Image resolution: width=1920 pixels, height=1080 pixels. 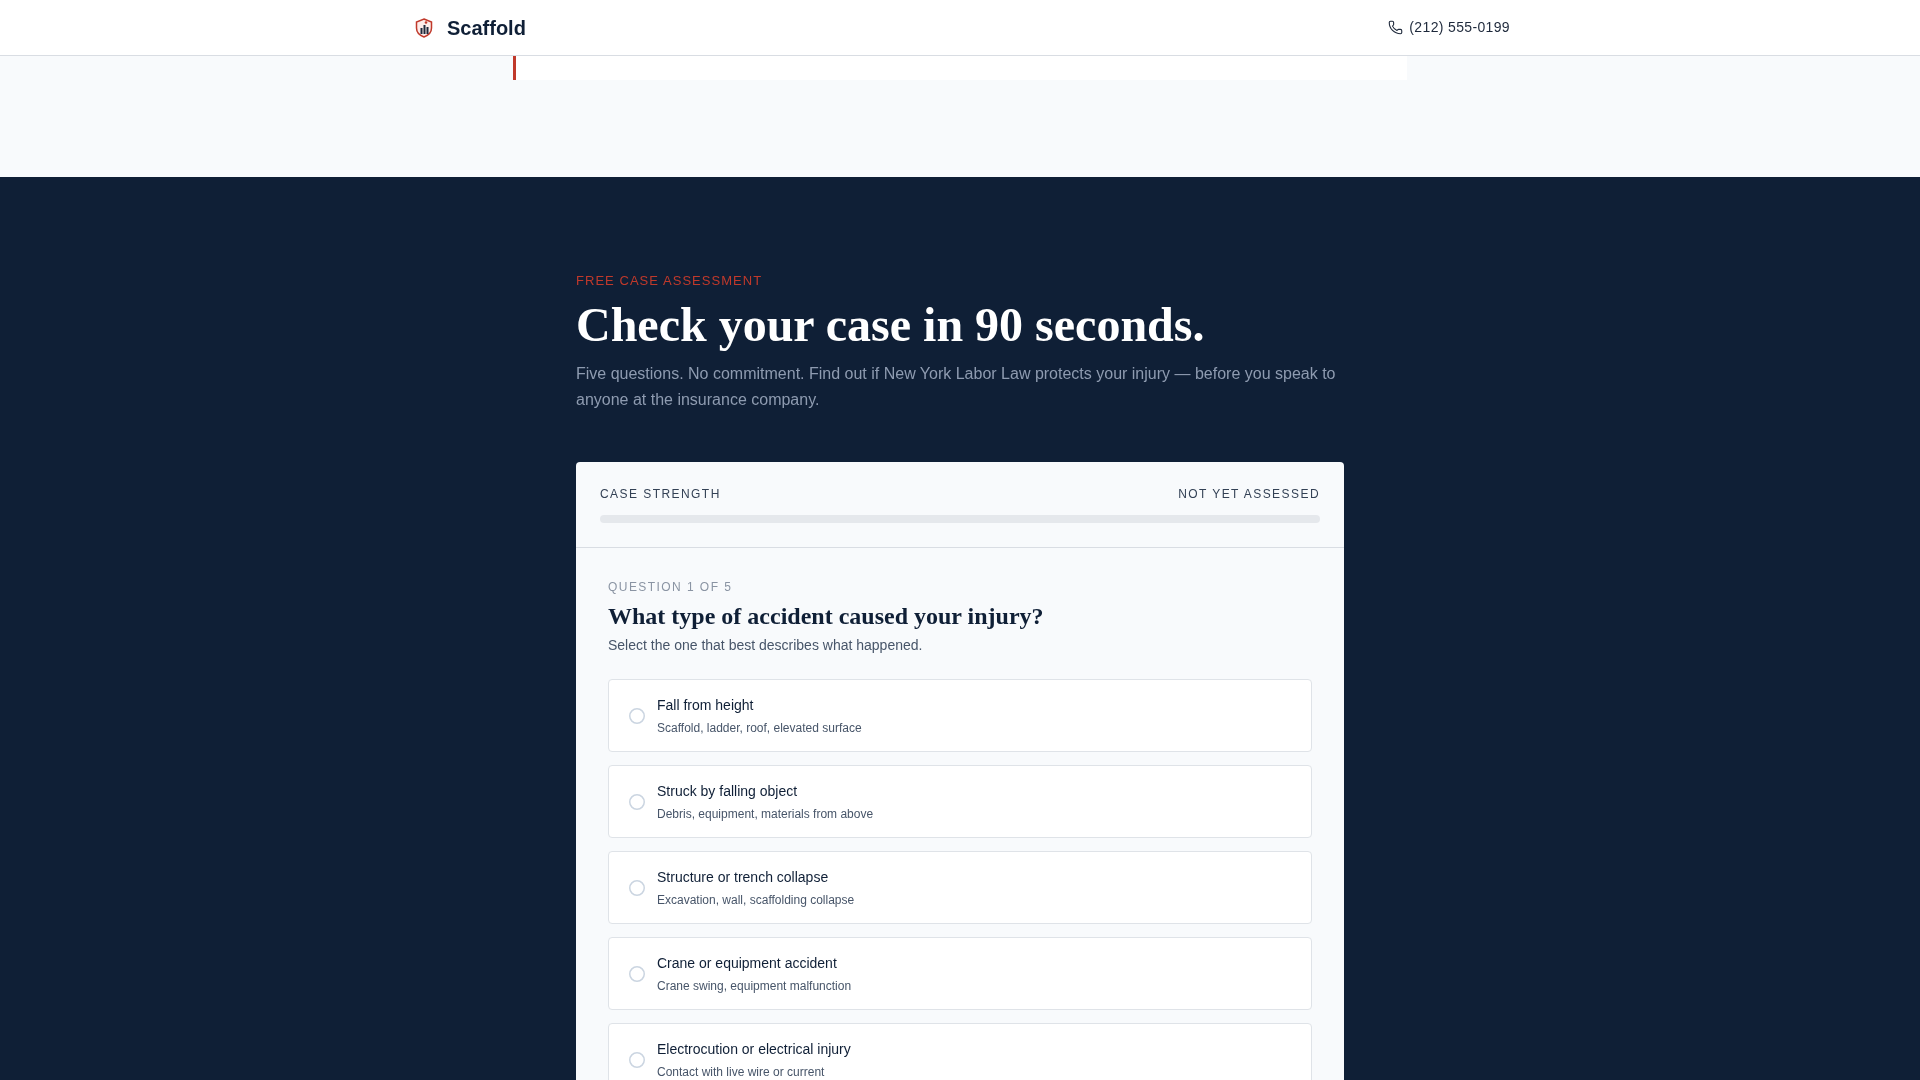 I want to click on option-description: Crane swing, equipment malfunction, so click(x=754, y=986).